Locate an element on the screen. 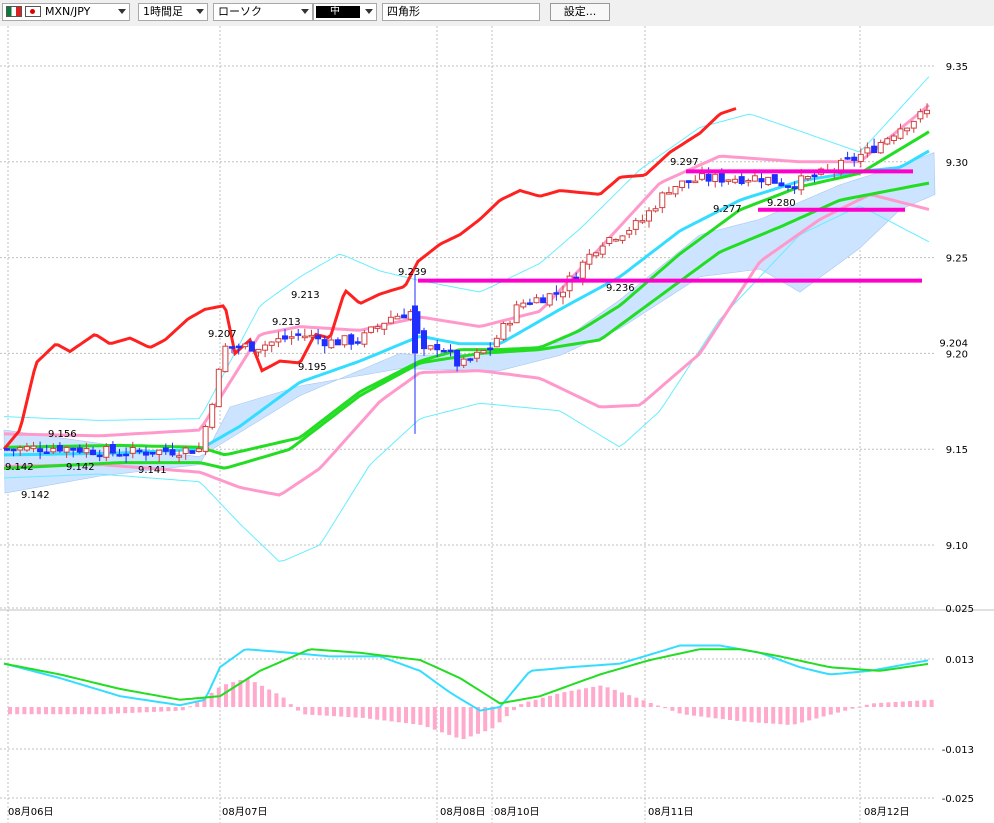 The height and width of the screenshot is (823, 994). x-tick-label: 08月06日 is located at coordinates (30, 812).